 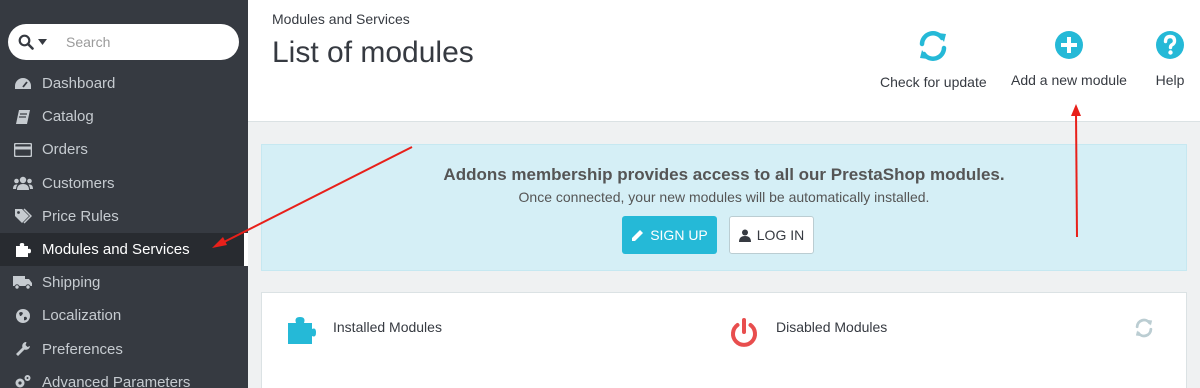 I want to click on sidebar-item-label: Dashboard, so click(x=79, y=84).